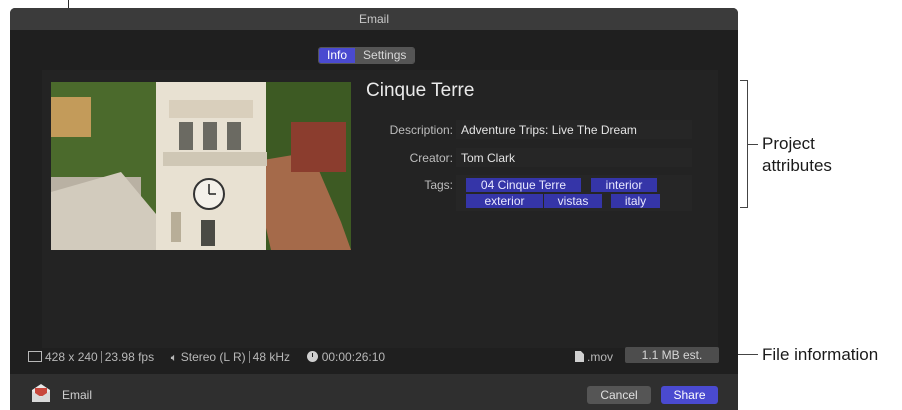  What do you see at coordinates (689, 395) in the screenshot?
I see `share-button: Share` at bounding box center [689, 395].